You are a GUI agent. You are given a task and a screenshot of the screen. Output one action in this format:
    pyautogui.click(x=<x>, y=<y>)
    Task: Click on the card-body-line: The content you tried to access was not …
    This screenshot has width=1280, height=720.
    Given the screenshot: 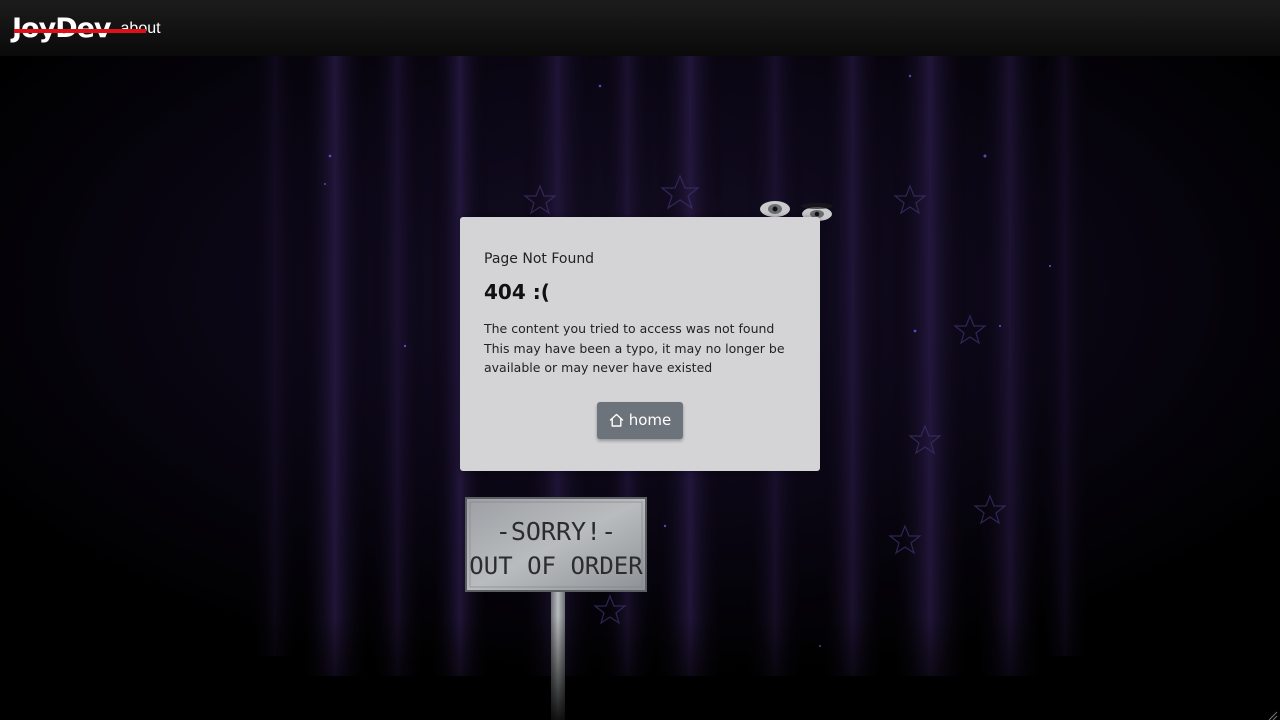 What is the action you would take?
    pyautogui.click(x=629, y=328)
    